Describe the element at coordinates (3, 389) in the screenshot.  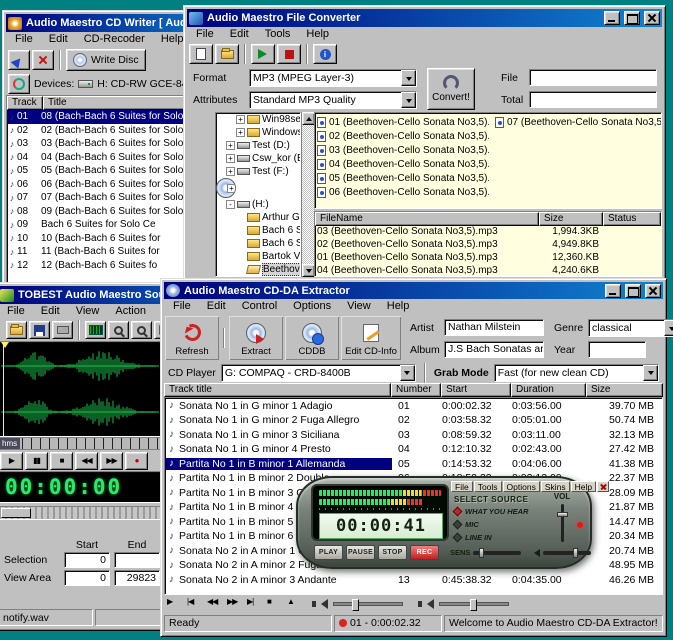
I see `playback-cursor` at that location.